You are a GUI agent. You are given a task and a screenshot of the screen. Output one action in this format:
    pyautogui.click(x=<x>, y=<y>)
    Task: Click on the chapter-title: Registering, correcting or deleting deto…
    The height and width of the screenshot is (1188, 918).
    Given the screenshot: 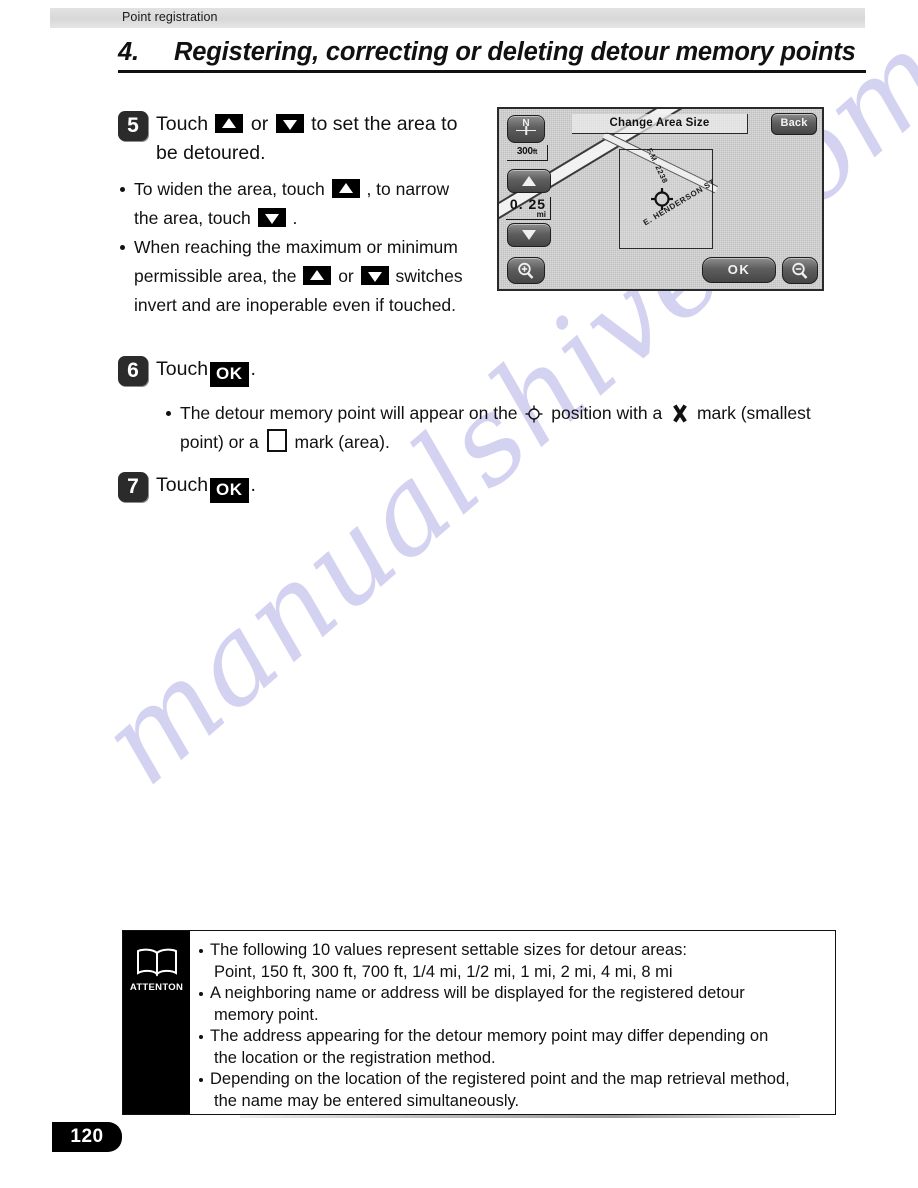 What is the action you would take?
    pyautogui.click(x=515, y=52)
    